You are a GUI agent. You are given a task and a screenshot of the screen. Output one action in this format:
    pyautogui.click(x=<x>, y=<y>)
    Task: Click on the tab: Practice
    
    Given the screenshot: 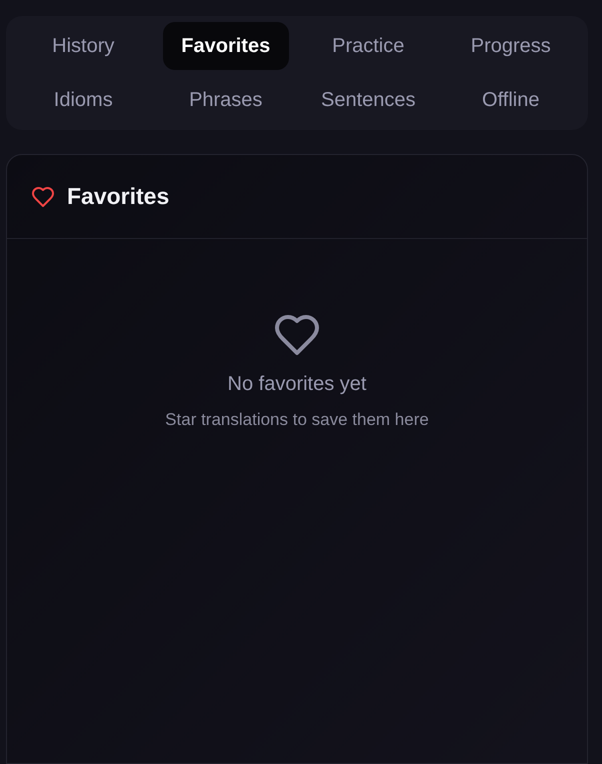 What is the action you would take?
    pyautogui.click(x=368, y=46)
    